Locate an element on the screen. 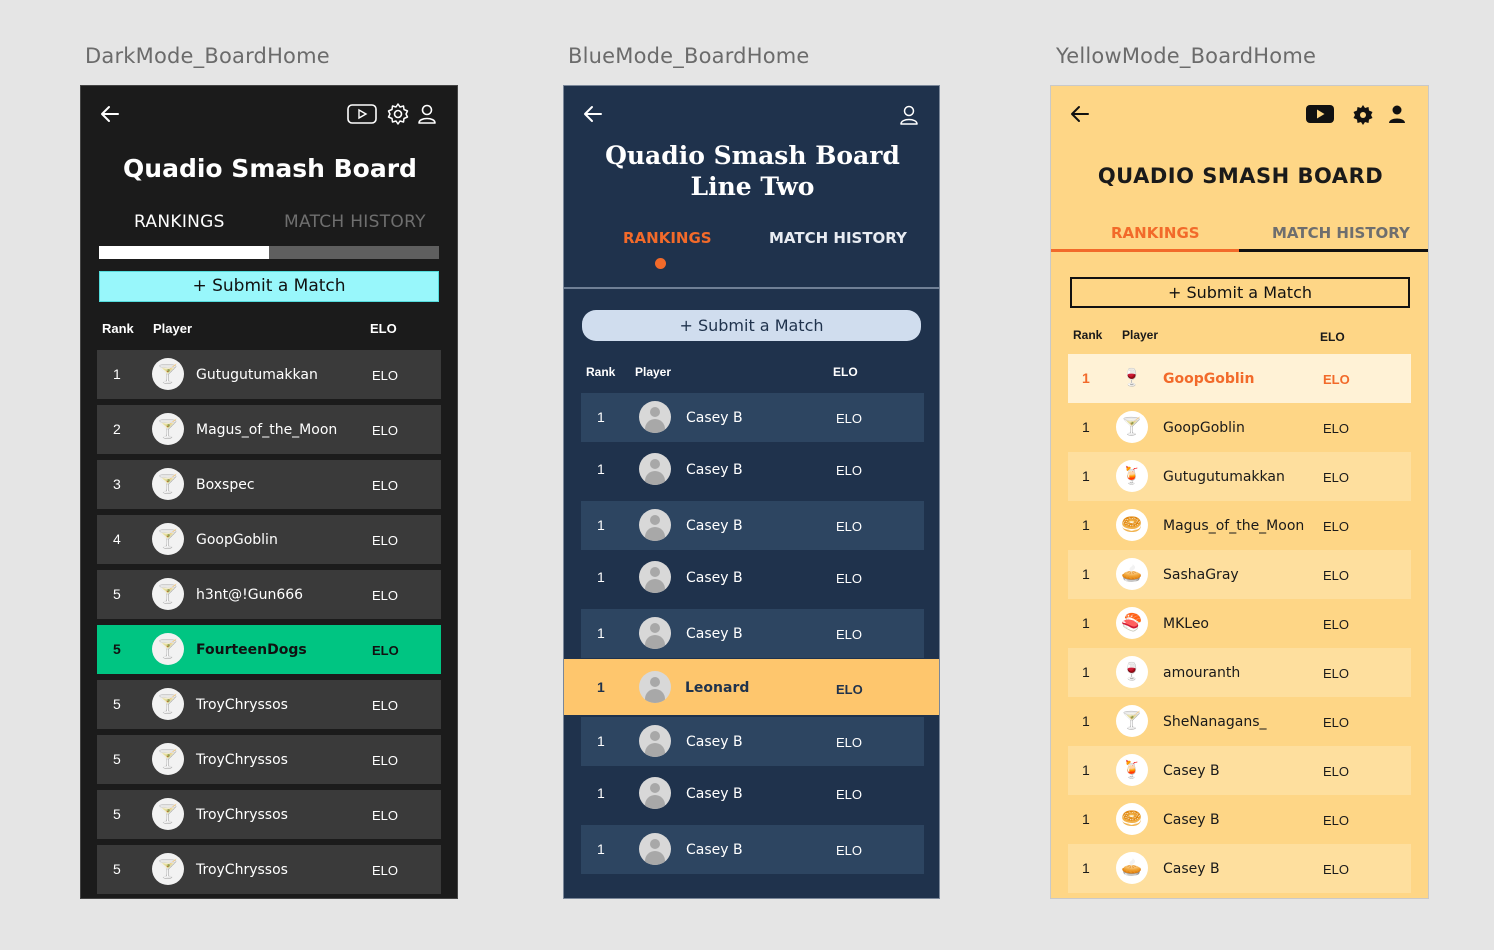 The height and width of the screenshot is (950, 1494). player-name: amouranth is located at coordinates (1202, 673).